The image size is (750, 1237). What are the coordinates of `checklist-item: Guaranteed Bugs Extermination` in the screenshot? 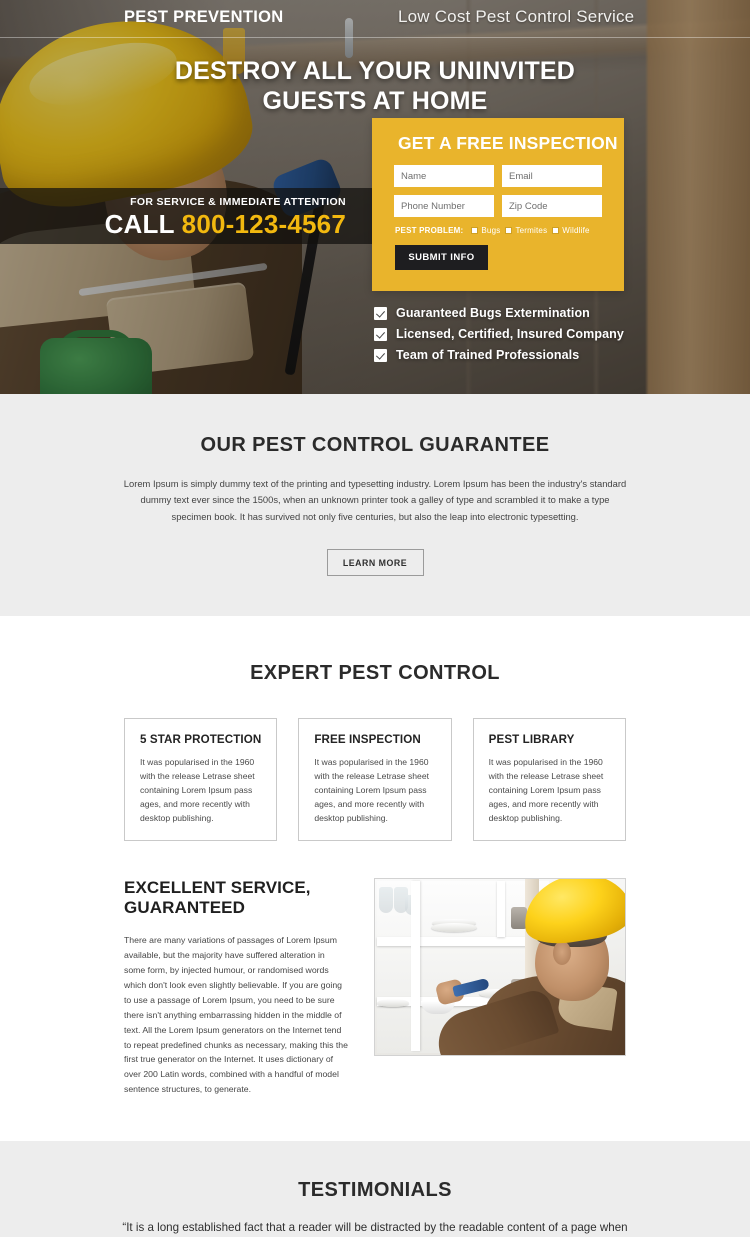 It's located at (499, 313).